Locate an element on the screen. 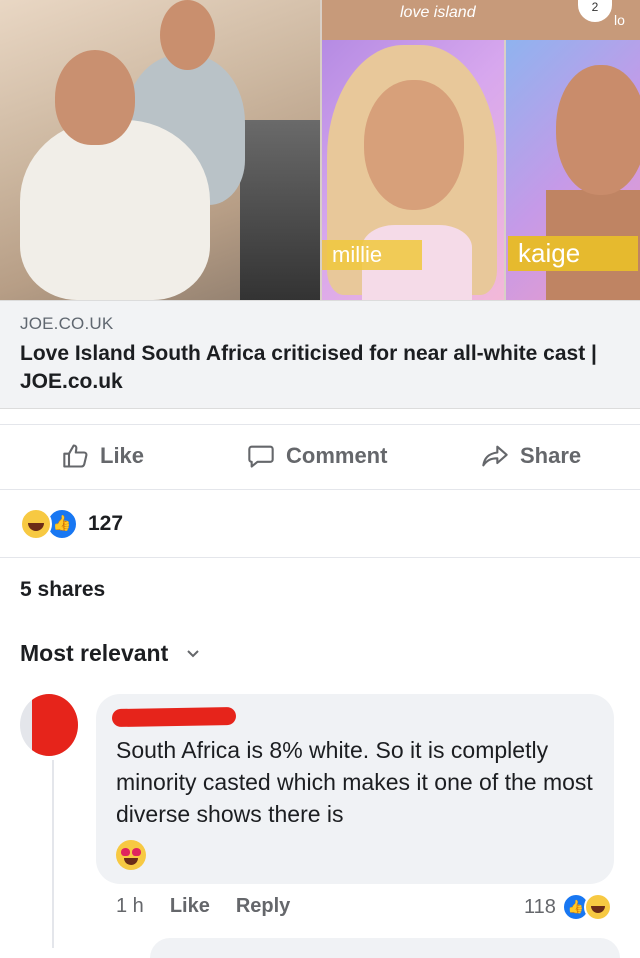 This screenshot has width=640, height=958. name-tag-millie: millie is located at coordinates (372, 255).